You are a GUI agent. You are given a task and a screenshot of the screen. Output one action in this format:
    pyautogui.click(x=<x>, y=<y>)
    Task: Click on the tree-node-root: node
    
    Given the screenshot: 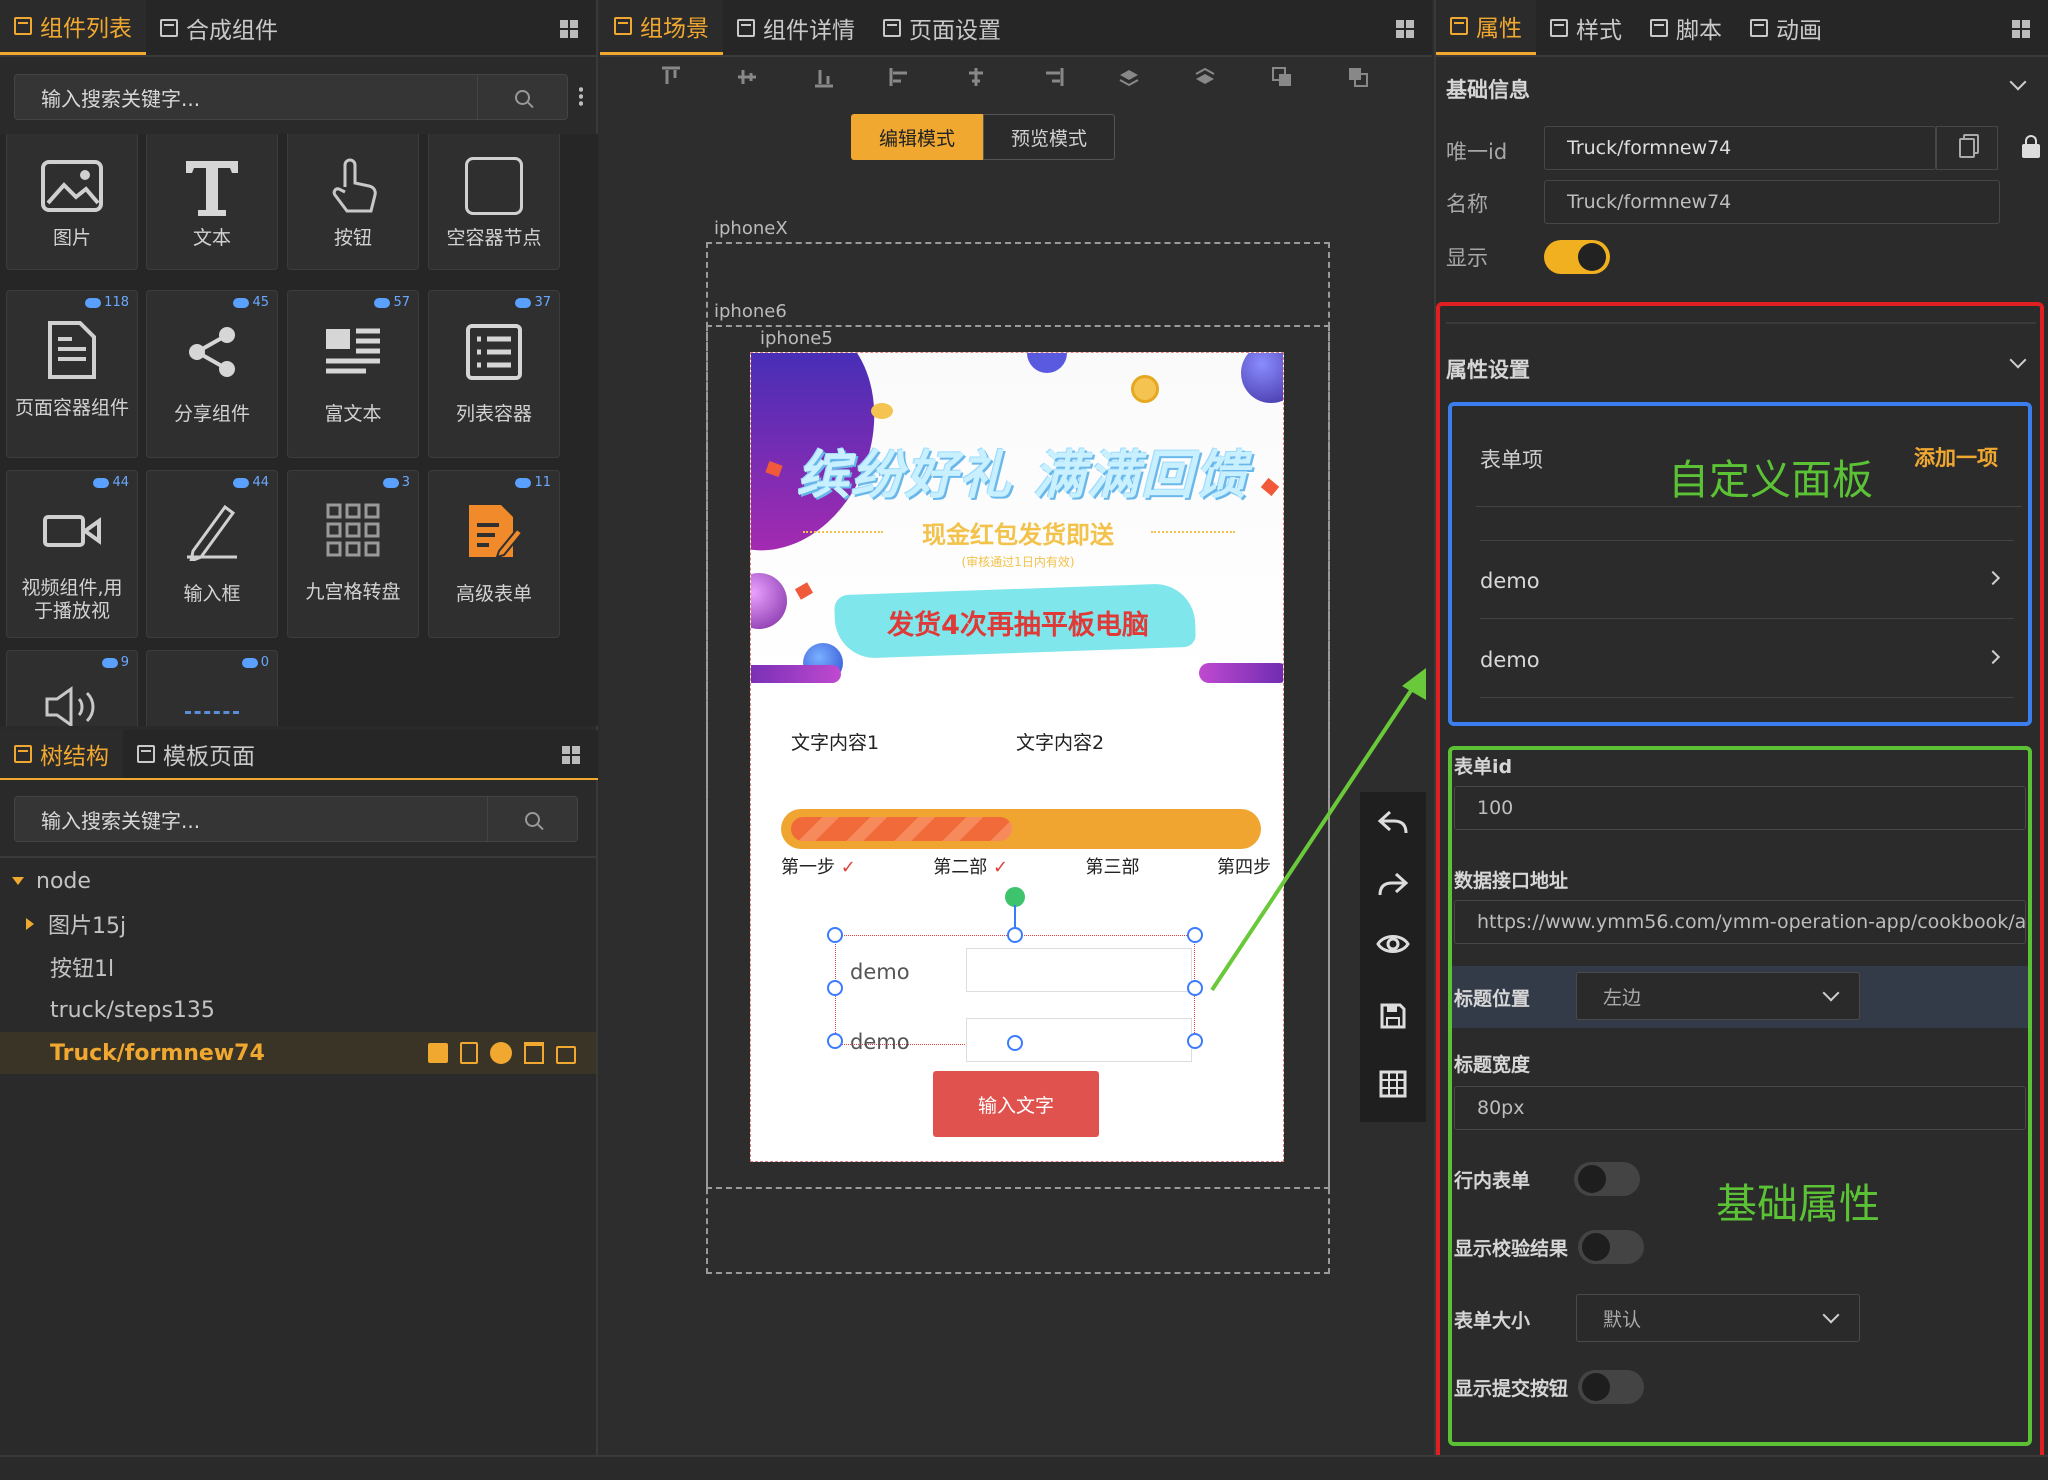 What is the action you would take?
    pyautogui.click(x=298, y=881)
    